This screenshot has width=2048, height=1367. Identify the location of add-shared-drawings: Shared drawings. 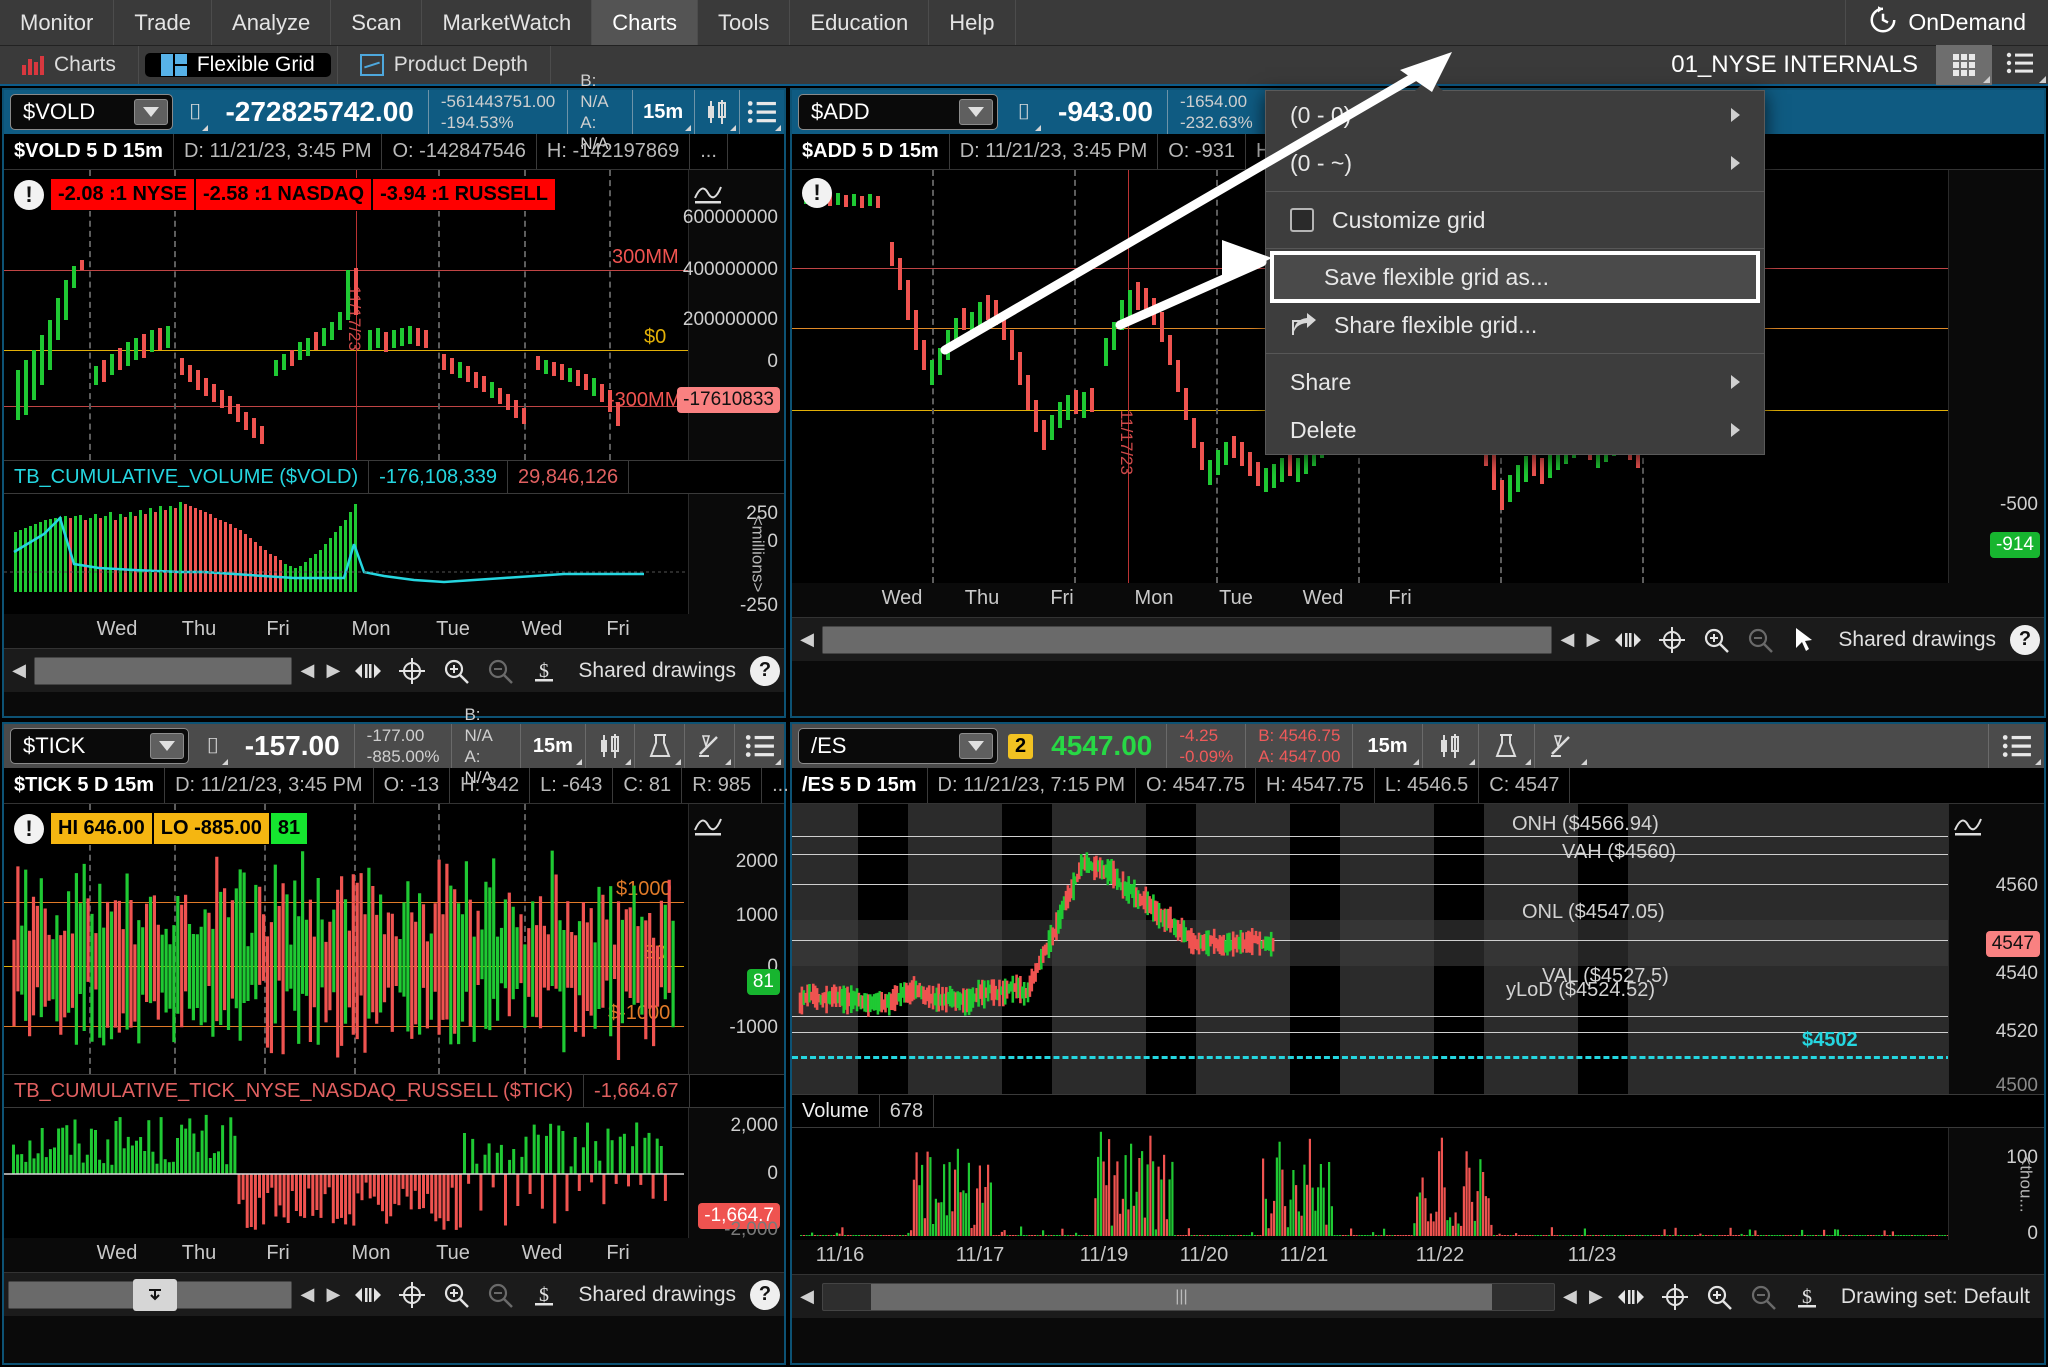
(1917, 640).